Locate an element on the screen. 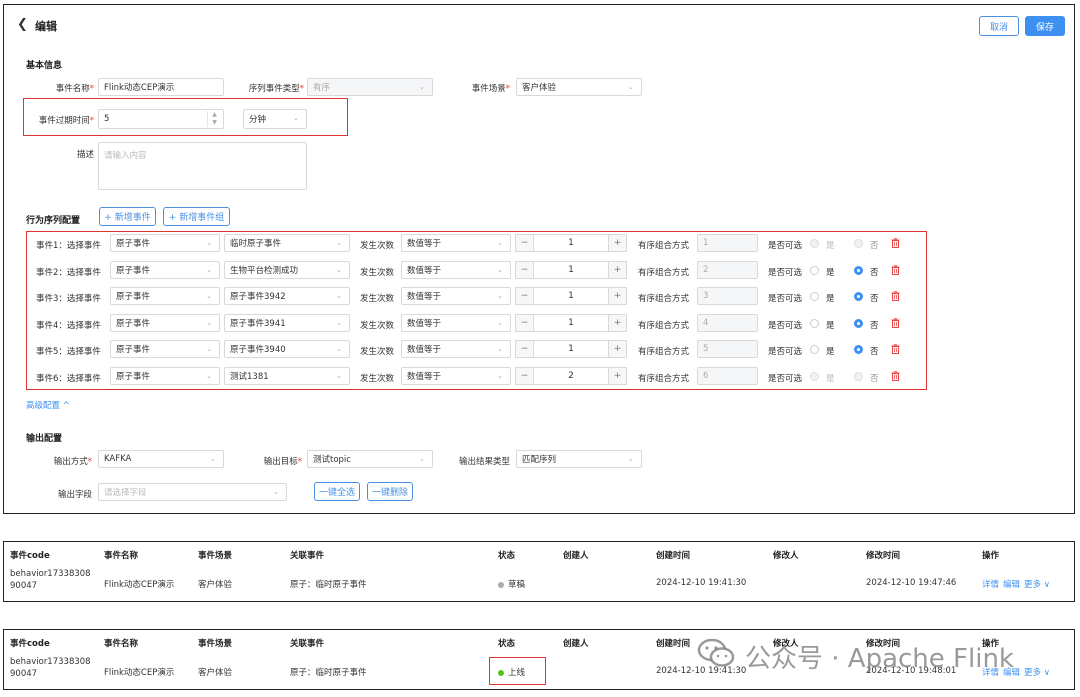  output-field-select: 请选择字段 ⌄ is located at coordinates (192, 492).